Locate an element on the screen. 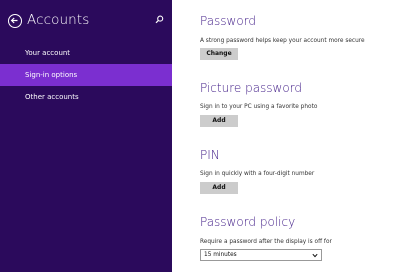  search-icon is located at coordinates (159, 19).